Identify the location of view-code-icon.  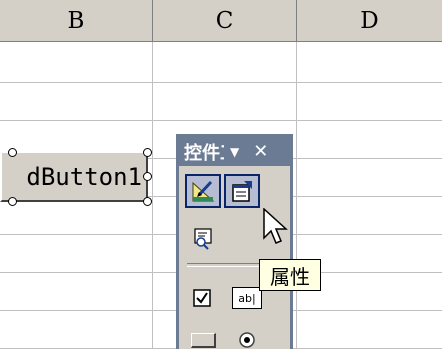
(203, 239).